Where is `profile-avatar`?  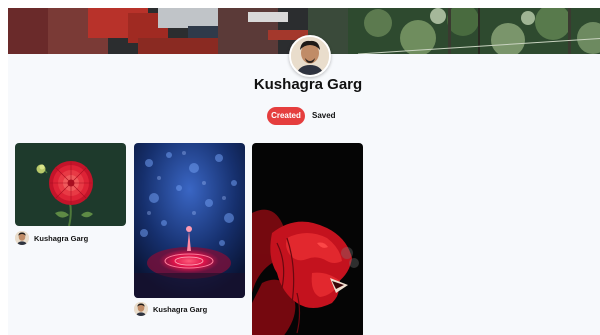
profile-avatar is located at coordinates (310, 56).